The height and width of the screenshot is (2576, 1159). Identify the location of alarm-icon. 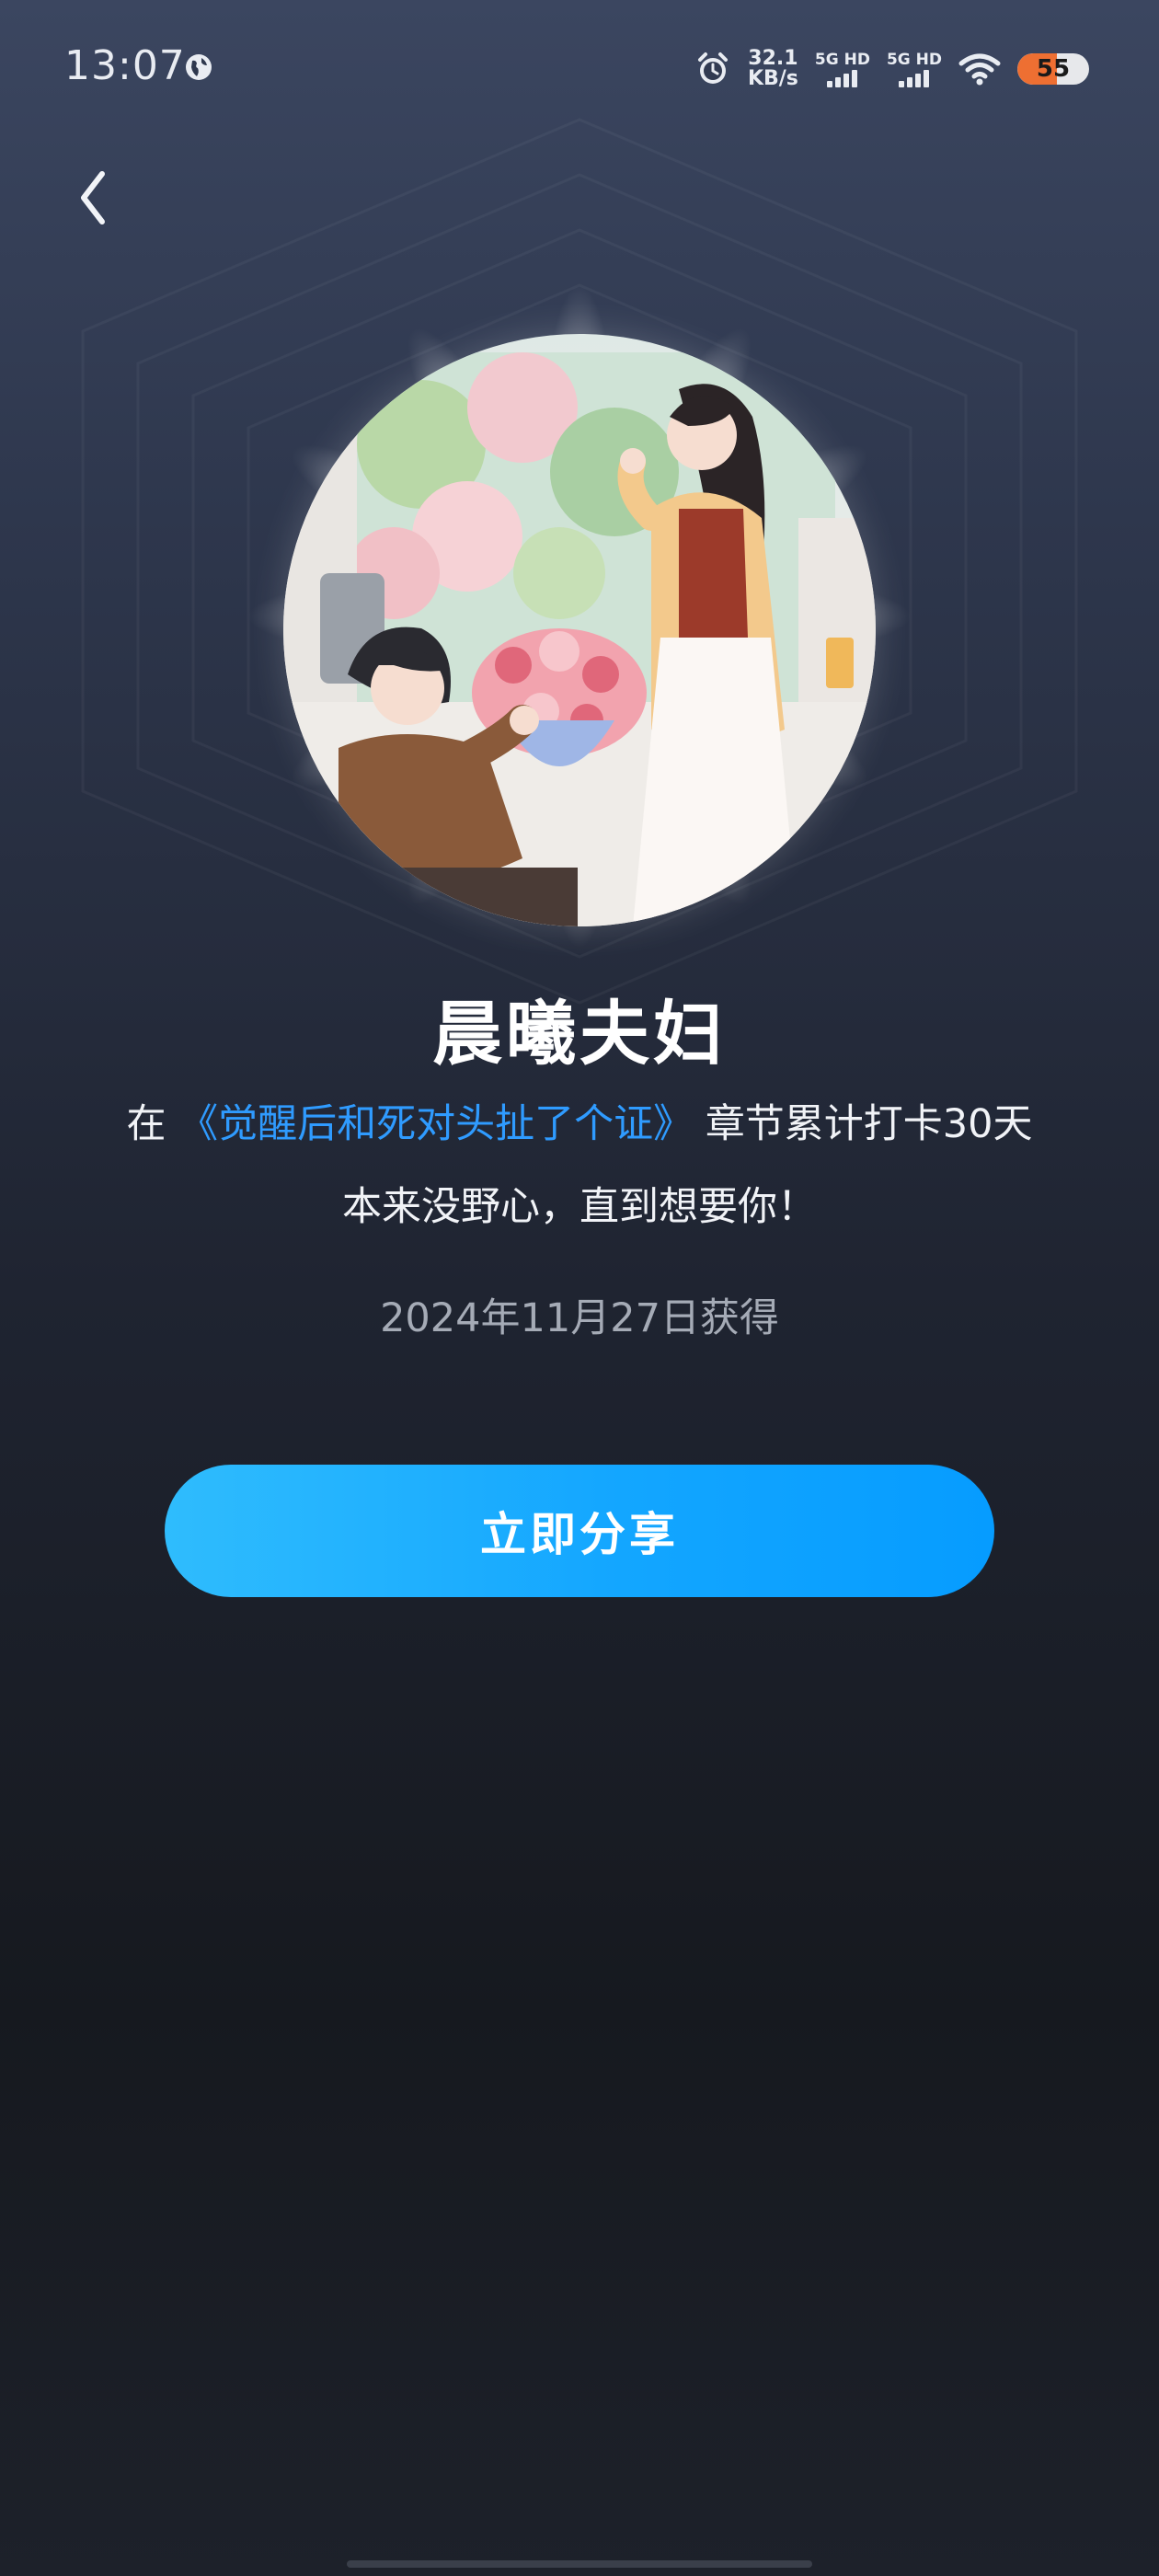
(712, 68).